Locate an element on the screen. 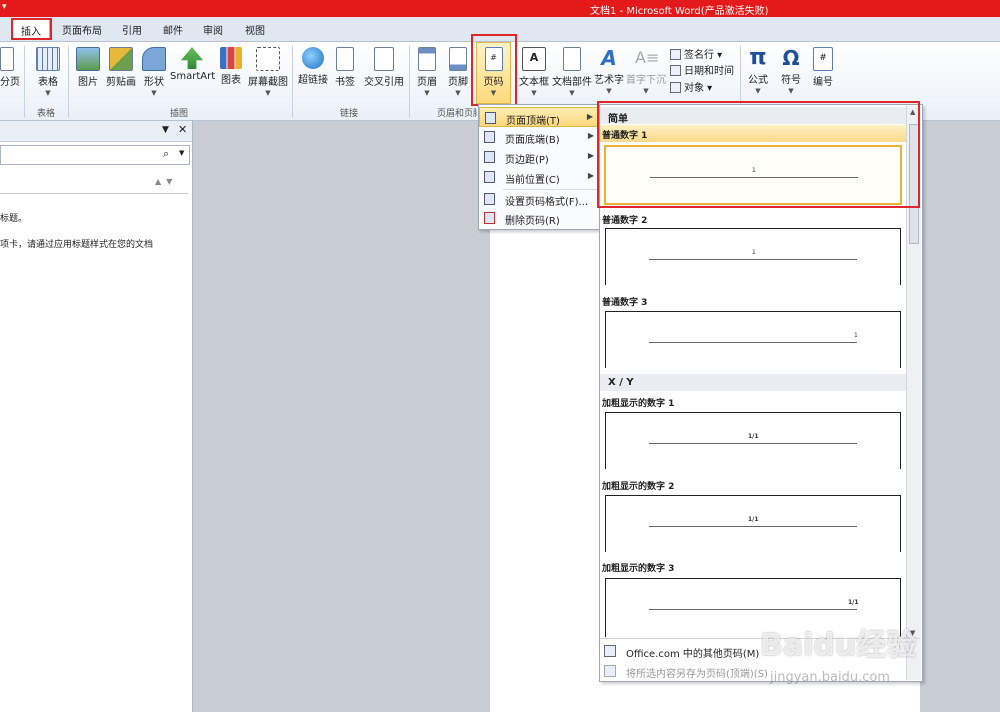  search-icon: ⌕ is located at coordinates (166, 154).